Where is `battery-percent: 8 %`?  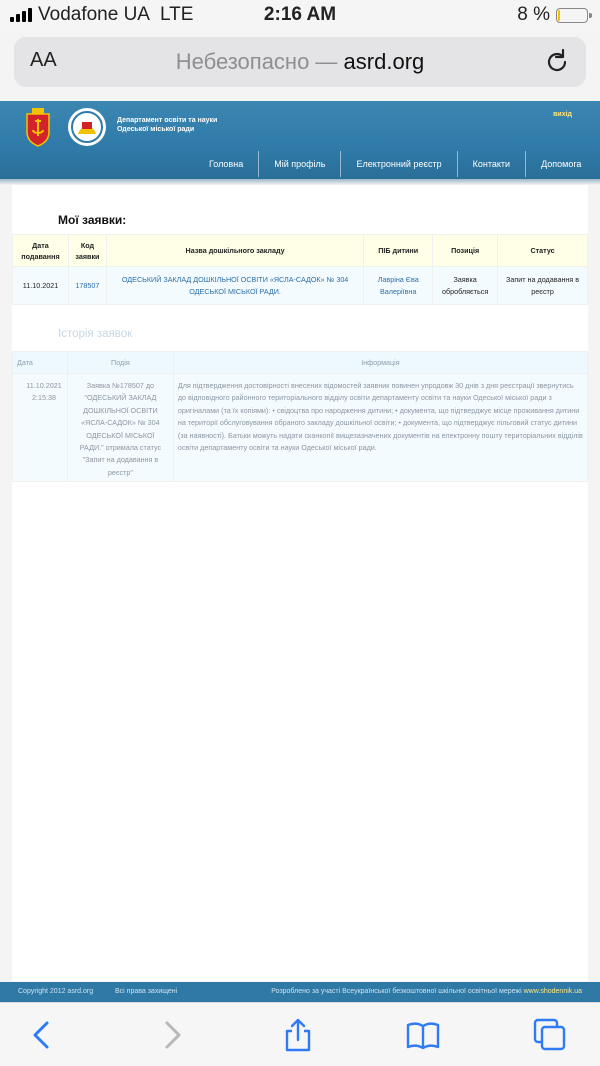 battery-percent: 8 % is located at coordinates (533, 14).